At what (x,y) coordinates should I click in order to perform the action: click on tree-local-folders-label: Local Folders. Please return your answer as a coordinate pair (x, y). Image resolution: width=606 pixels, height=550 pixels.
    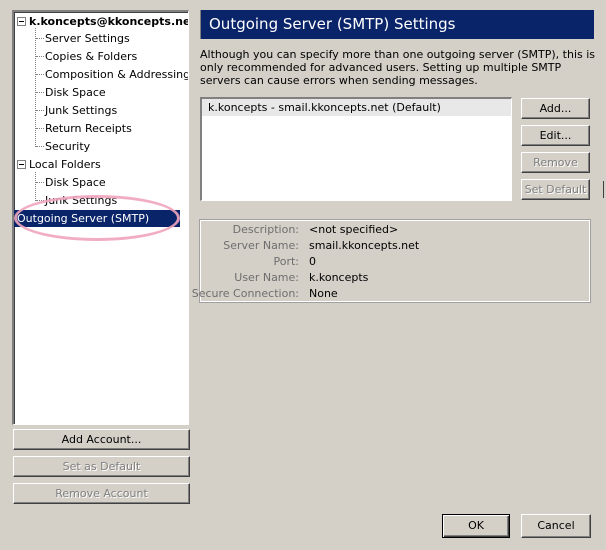
    Looking at the image, I should click on (65, 164).